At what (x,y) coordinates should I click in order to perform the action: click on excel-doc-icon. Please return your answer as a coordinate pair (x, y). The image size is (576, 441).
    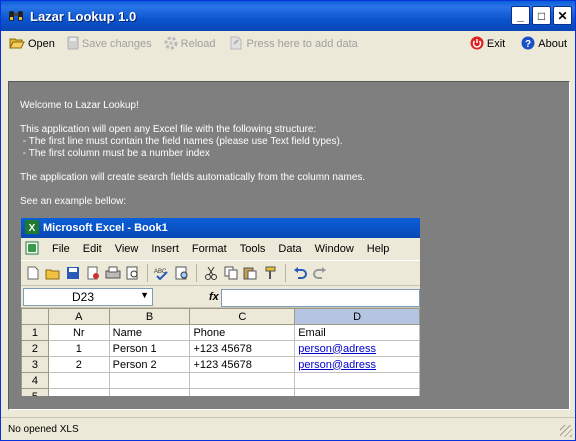
    Looking at the image, I should click on (32, 249).